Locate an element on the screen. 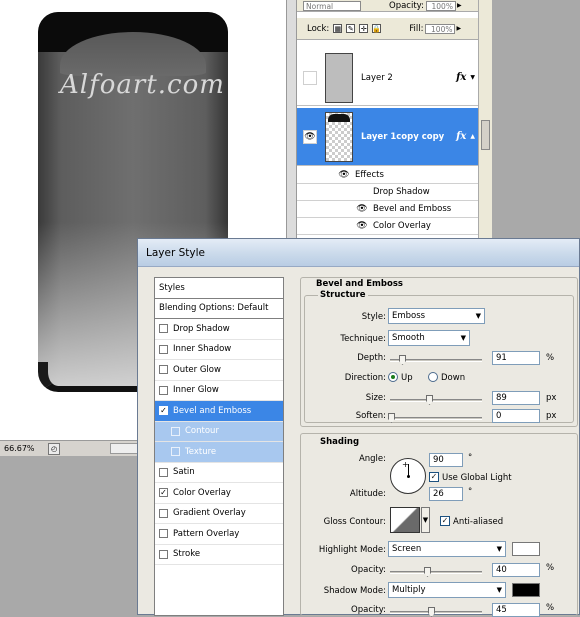 This screenshot has width=580, height=617. effects-label: Effects is located at coordinates (369, 175).